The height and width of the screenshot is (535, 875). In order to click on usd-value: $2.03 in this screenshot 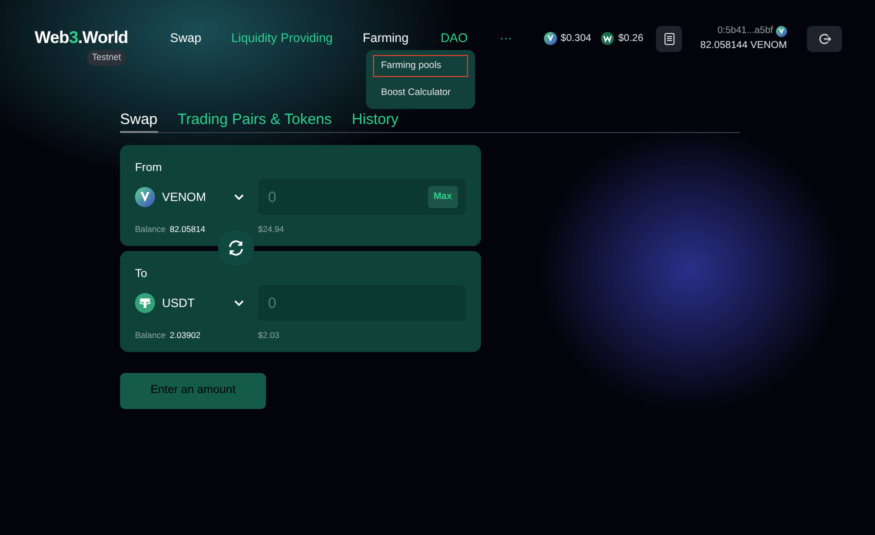, I will do `click(269, 335)`.